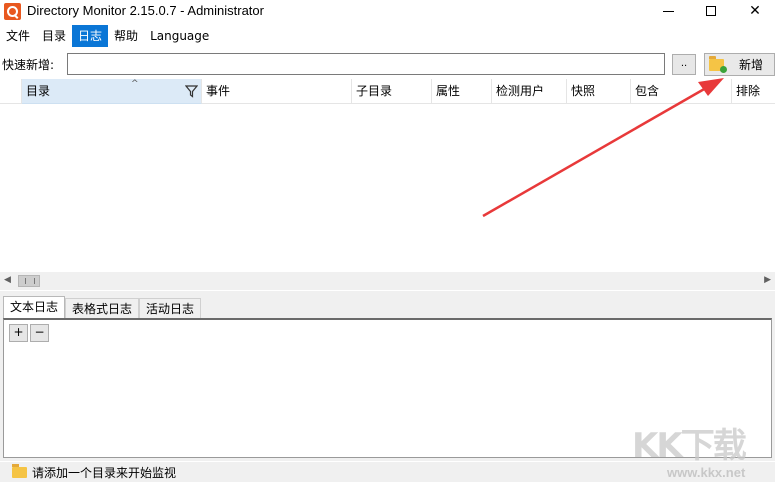 The height and width of the screenshot is (482, 775). I want to click on menu-log: 日志, so click(90, 36).